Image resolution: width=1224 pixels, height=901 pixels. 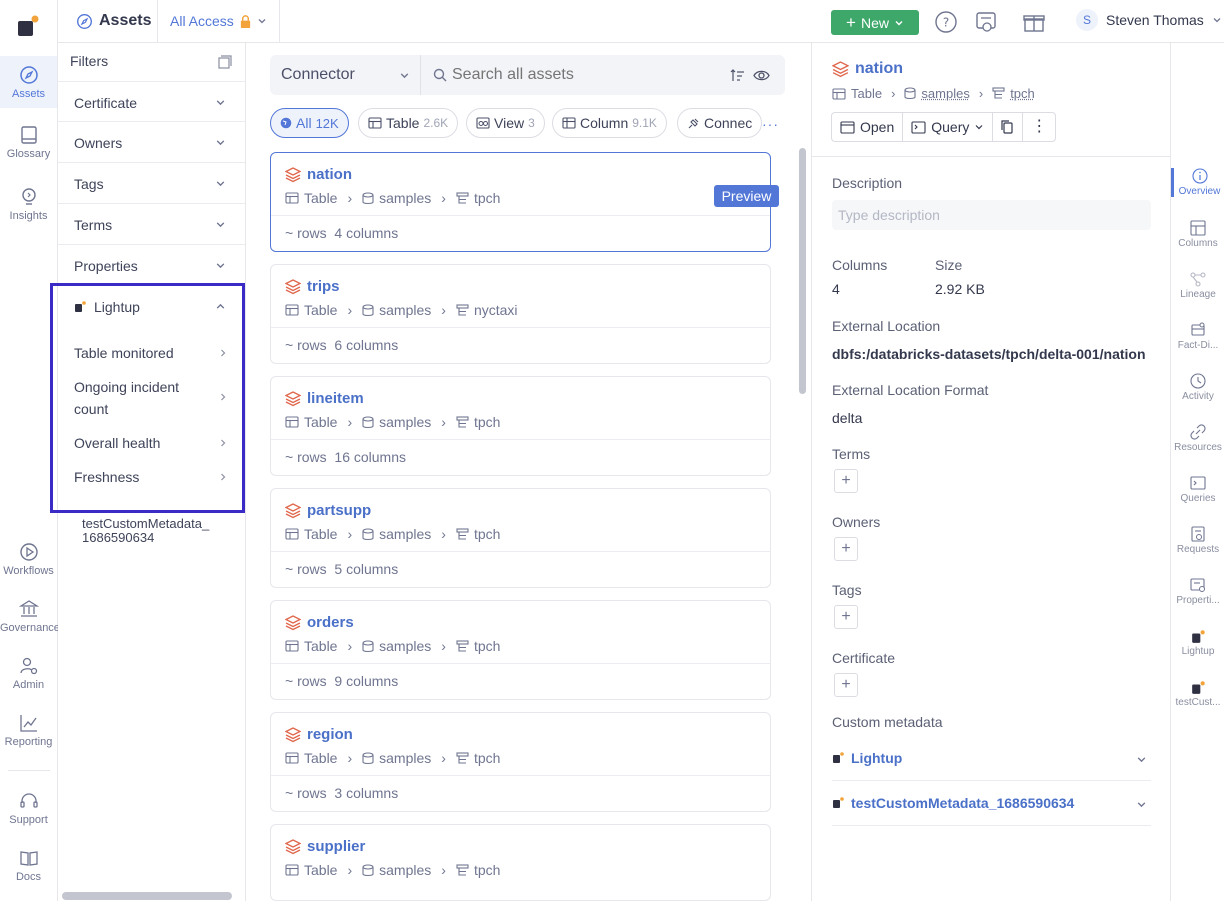 I want to click on chip-table: Table 2.6K, so click(x=408, y=123).